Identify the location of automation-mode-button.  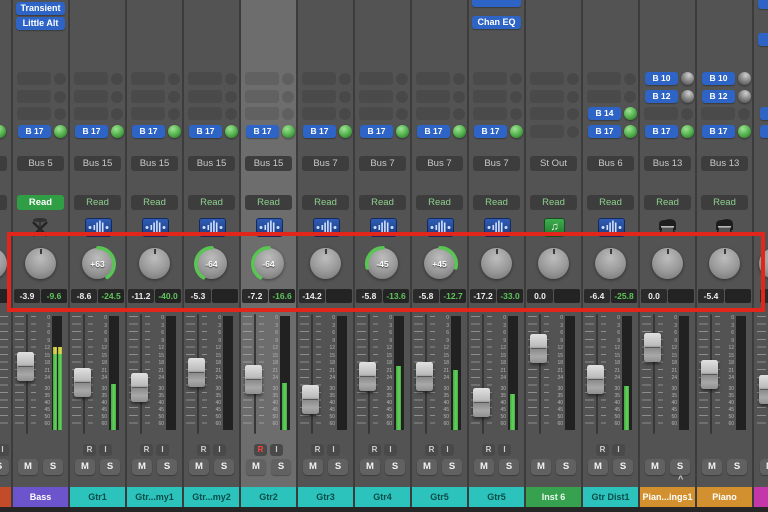
(3, 202).